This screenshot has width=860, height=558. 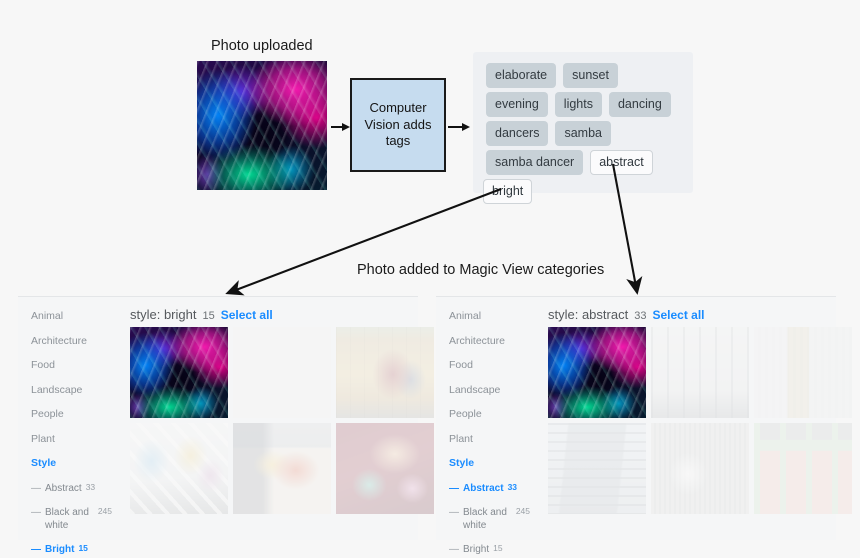 I want to click on abstract-artwork-image, so click(x=262, y=125).